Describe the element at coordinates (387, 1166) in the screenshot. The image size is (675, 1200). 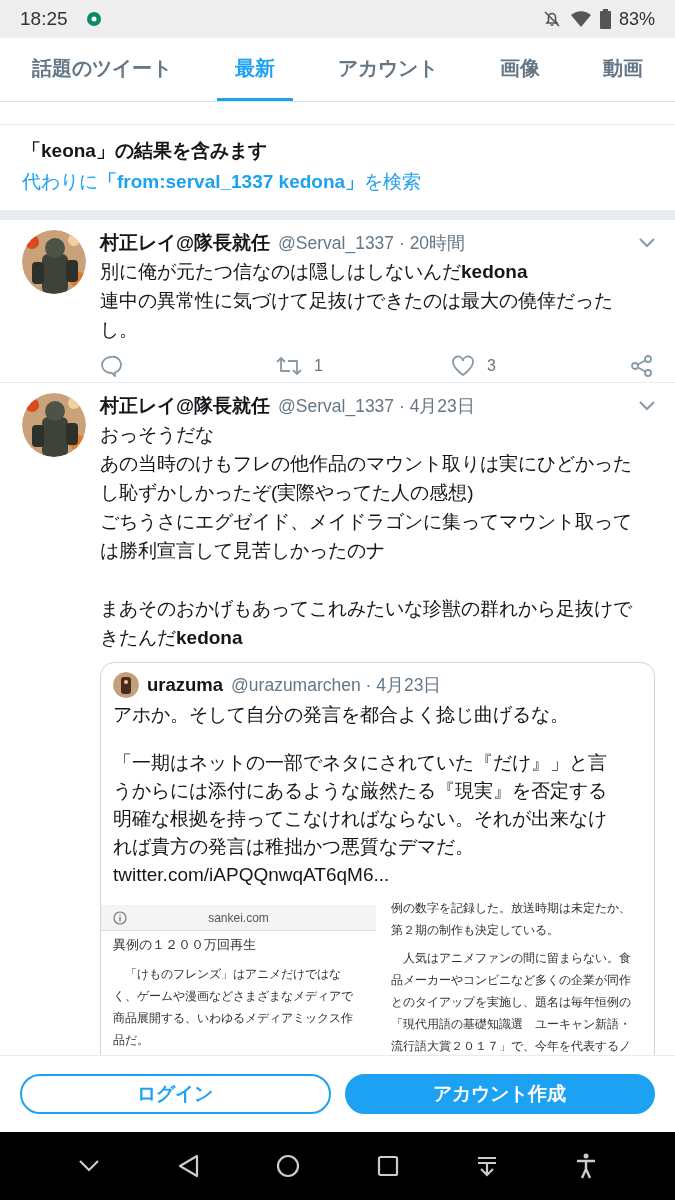
I see `recents-icon` at that location.